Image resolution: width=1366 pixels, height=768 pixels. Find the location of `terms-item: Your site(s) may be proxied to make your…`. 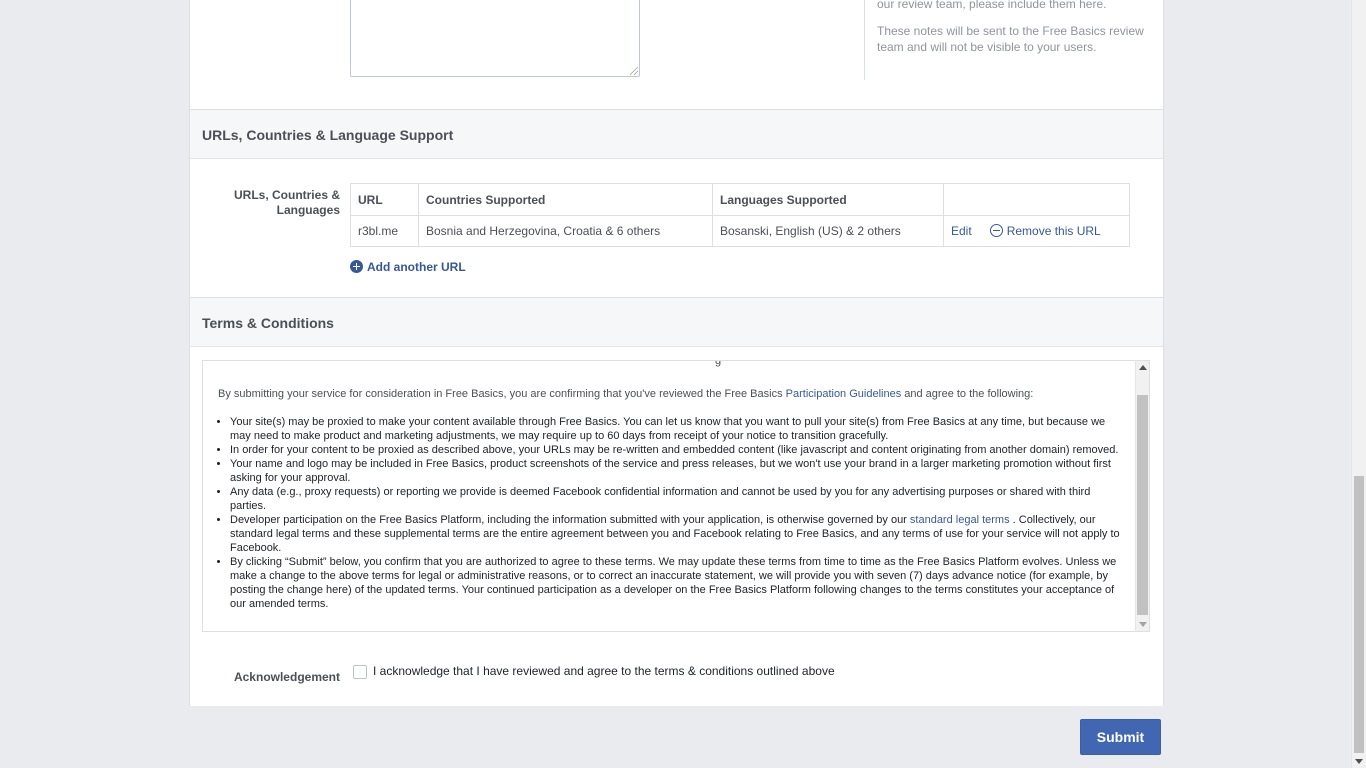

terms-item: Your site(s) may be proxied to make your… is located at coordinates (676, 429).